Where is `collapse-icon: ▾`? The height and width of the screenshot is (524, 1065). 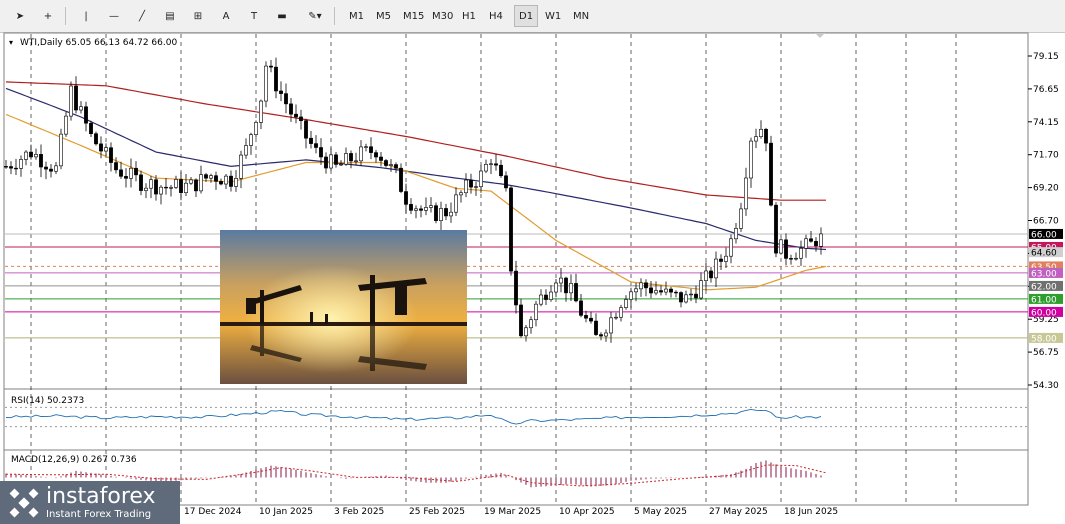 collapse-icon: ▾ is located at coordinates (11, 42).